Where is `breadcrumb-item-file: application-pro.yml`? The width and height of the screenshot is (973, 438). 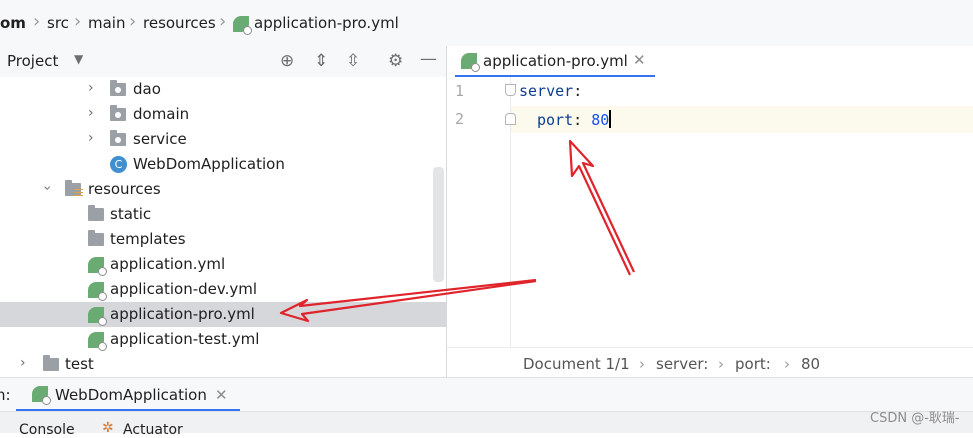 breadcrumb-item-file: application-pro.yml is located at coordinates (326, 23).